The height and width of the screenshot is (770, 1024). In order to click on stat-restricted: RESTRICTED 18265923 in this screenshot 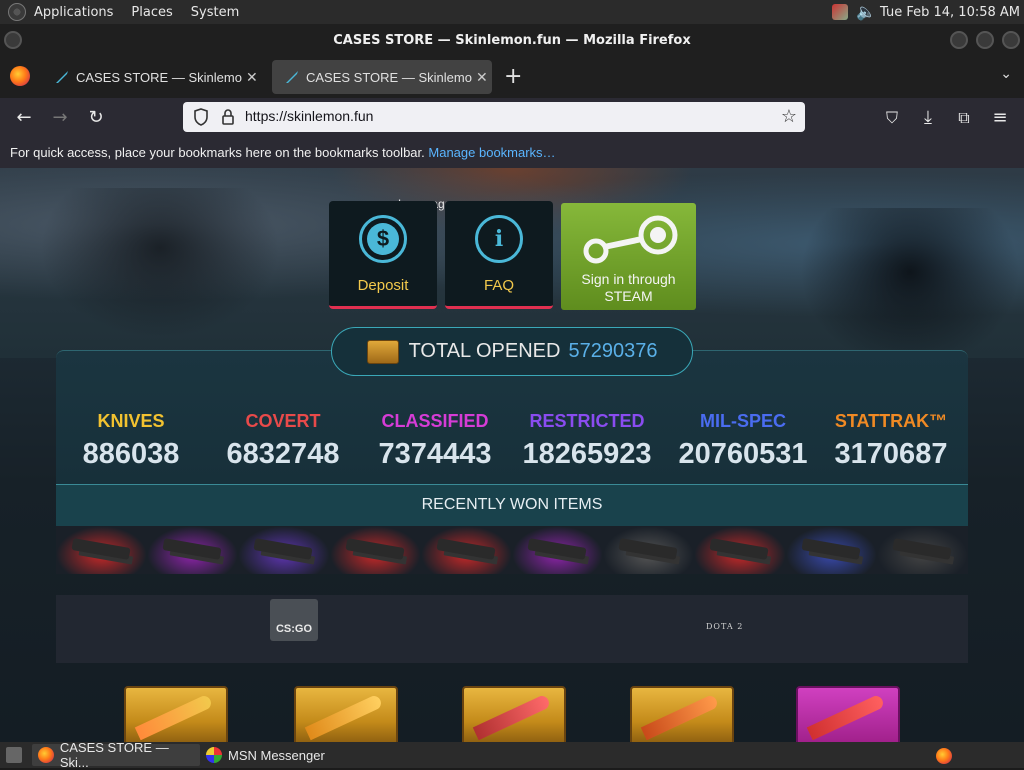, I will do `click(587, 441)`.